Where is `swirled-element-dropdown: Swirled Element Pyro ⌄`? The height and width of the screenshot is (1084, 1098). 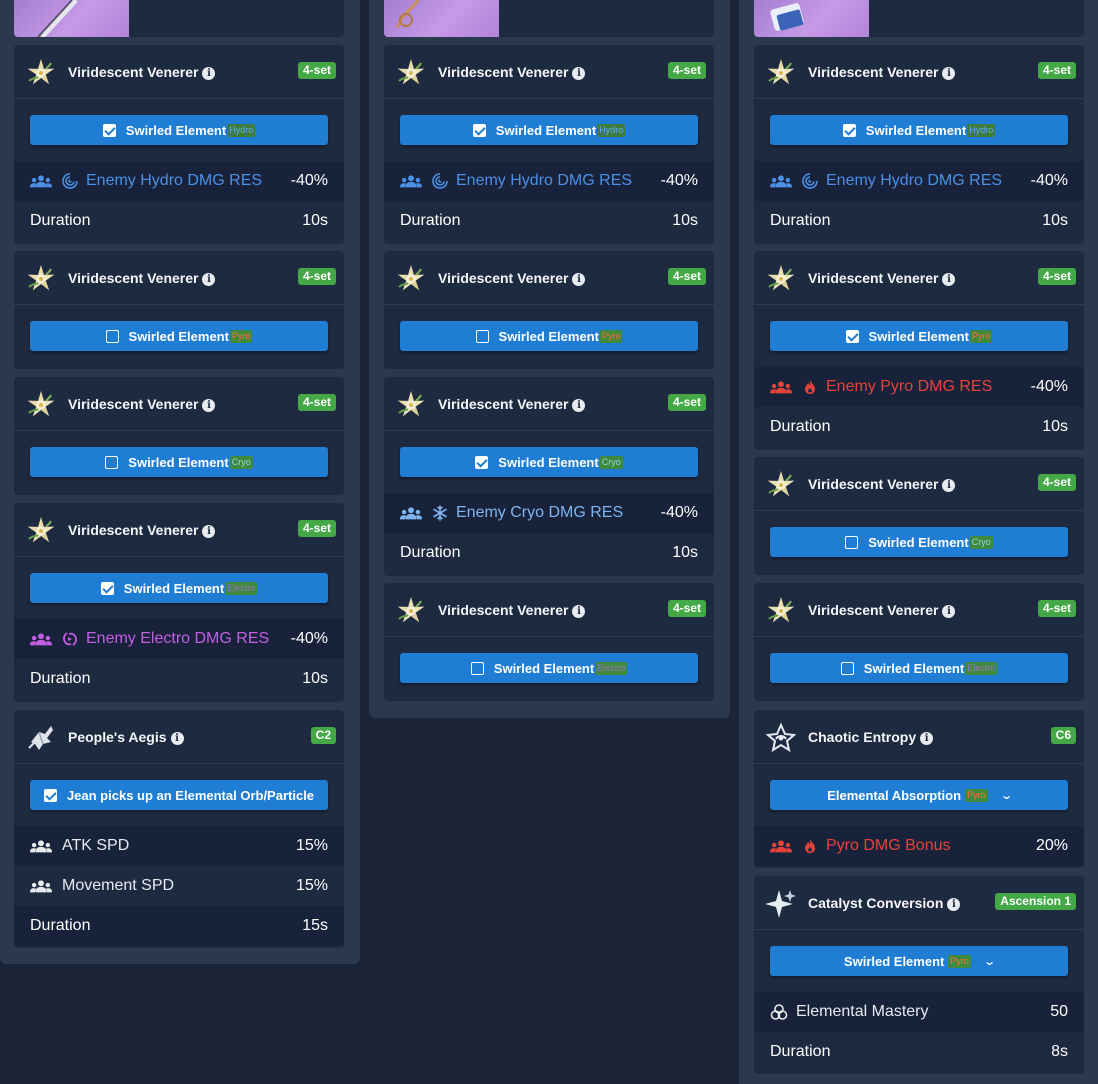 swirled-element-dropdown: Swirled Element Pyro ⌄ is located at coordinates (919, 961).